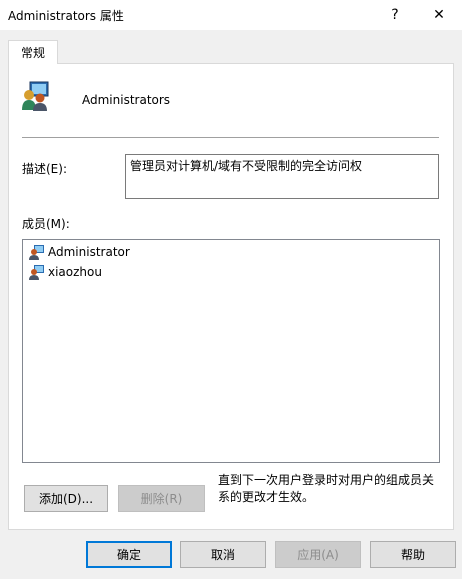  I want to click on help-title-button: ?, so click(395, 15).